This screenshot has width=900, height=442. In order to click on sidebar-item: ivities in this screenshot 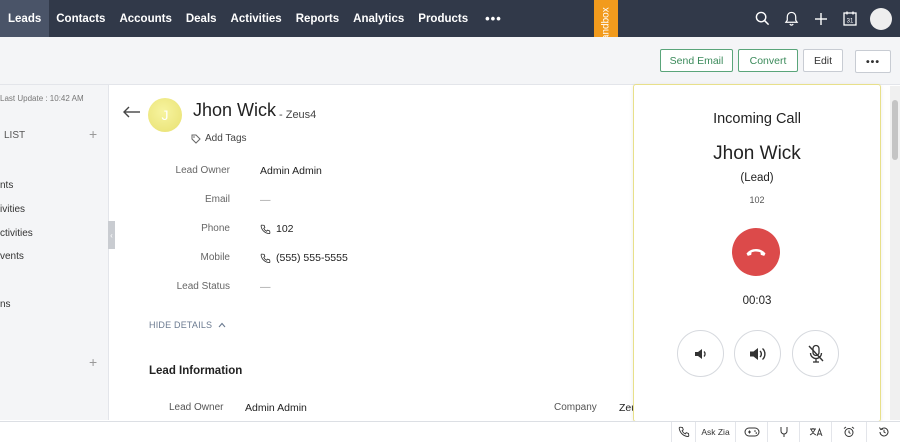, I will do `click(12, 209)`.